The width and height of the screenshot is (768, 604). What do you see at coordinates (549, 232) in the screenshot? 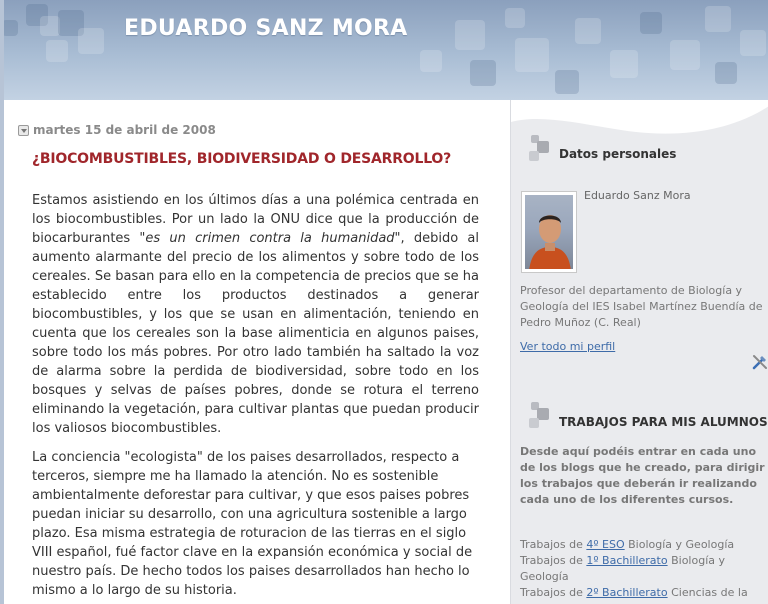
I see `profile-photo` at bounding box center [549, 232].